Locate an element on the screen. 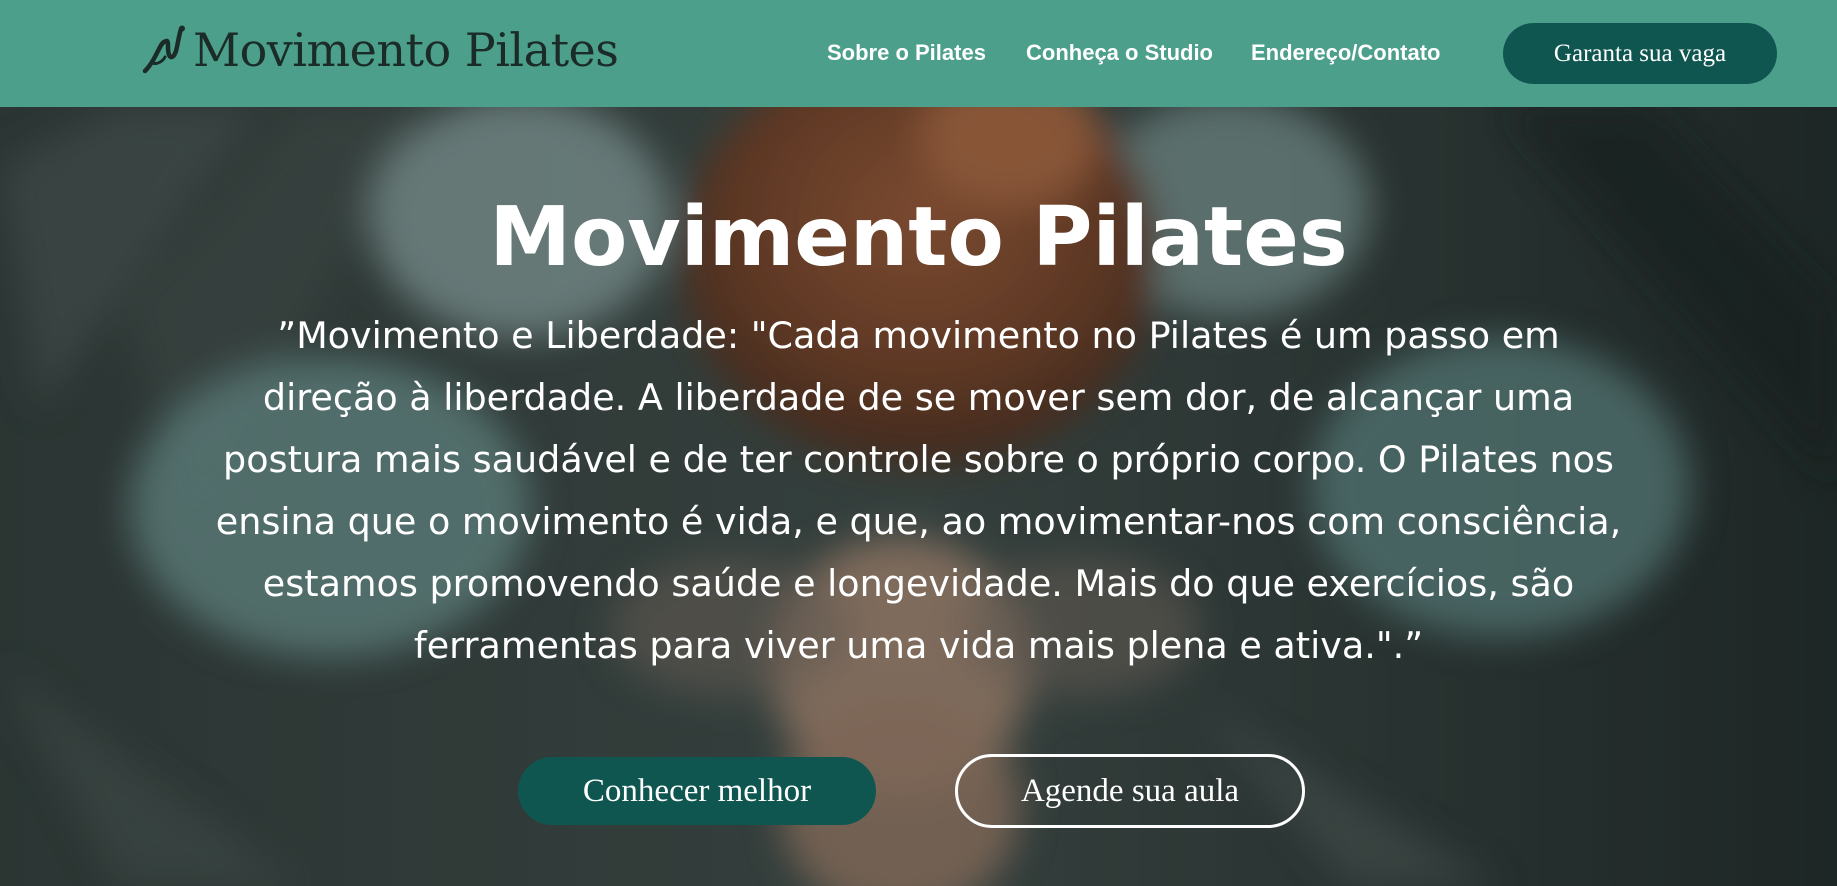 The height and width of the screenshot is (886, 1837). nav-endereco-contato: Endereço/Contato is located at coordinates (1345, 53).